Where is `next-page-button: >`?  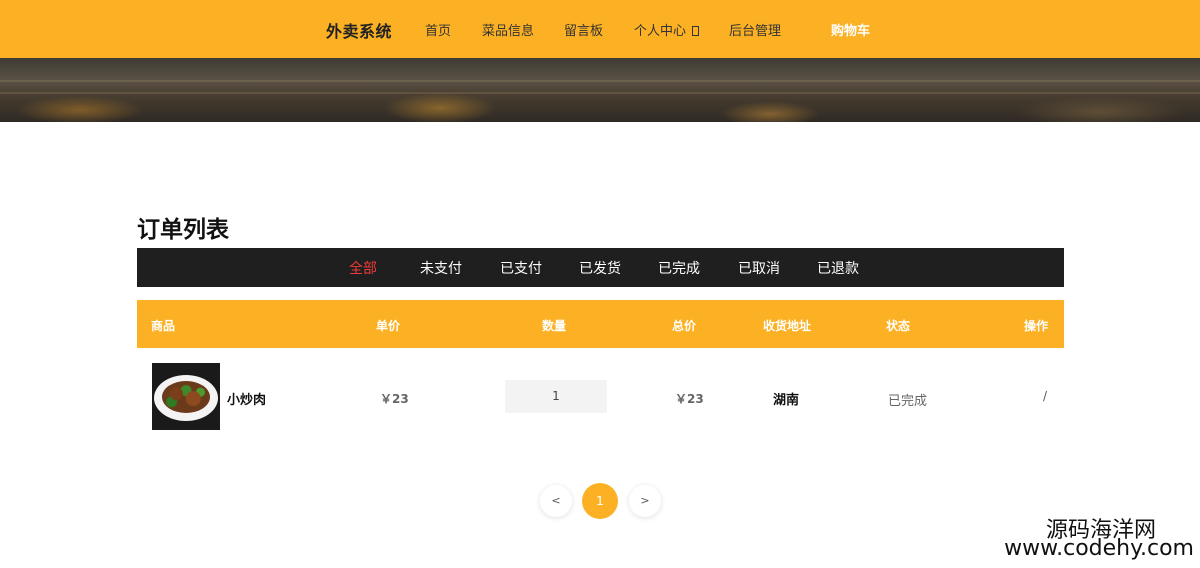 next-page-button: > is located at coordinates (645, 501).